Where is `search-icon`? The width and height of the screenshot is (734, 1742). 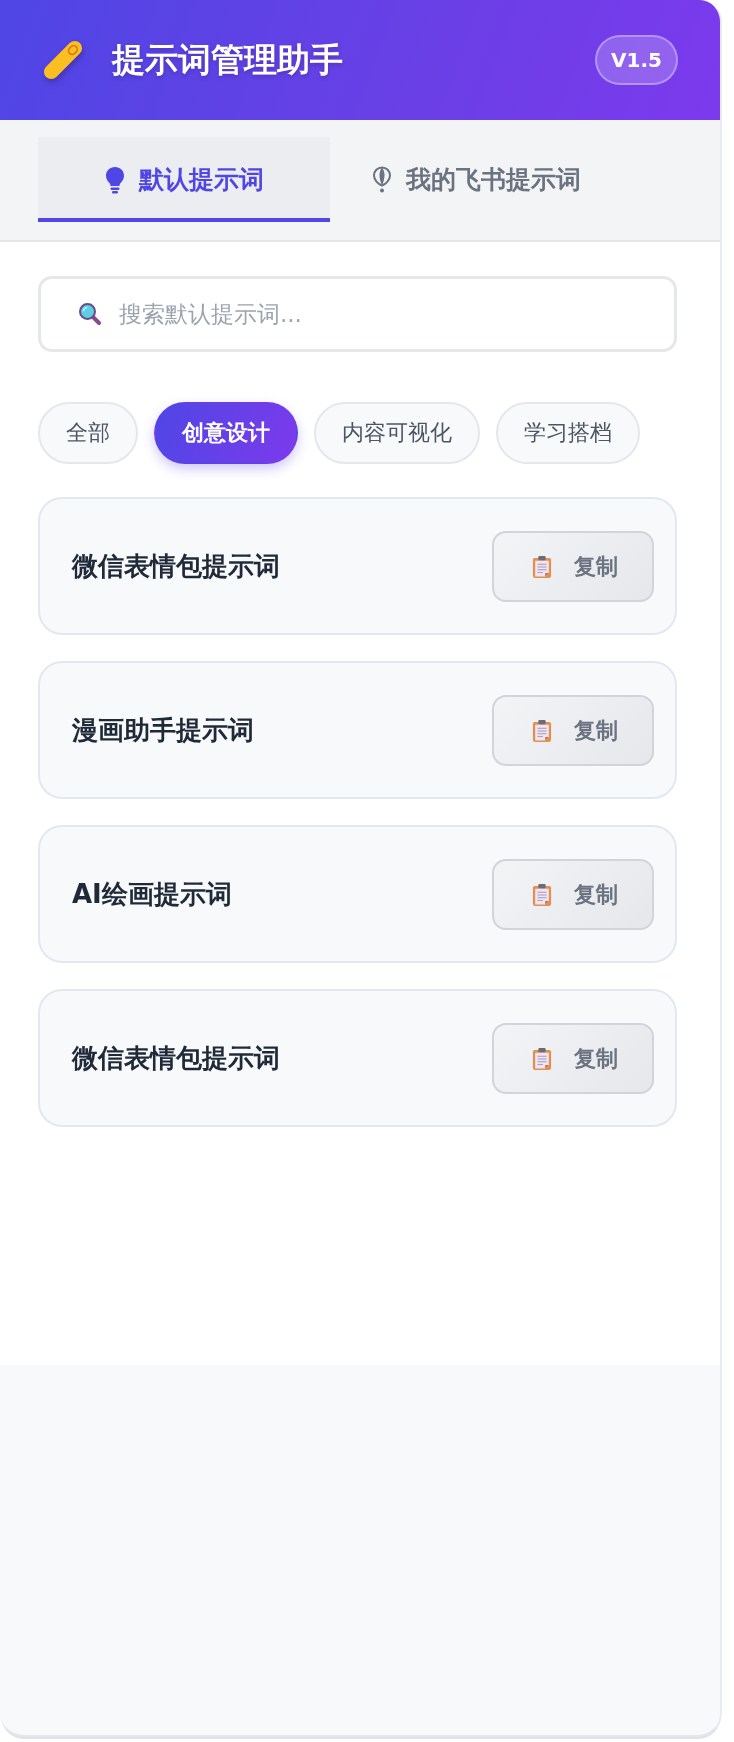
search-icon is located at coordinates (90, 314).